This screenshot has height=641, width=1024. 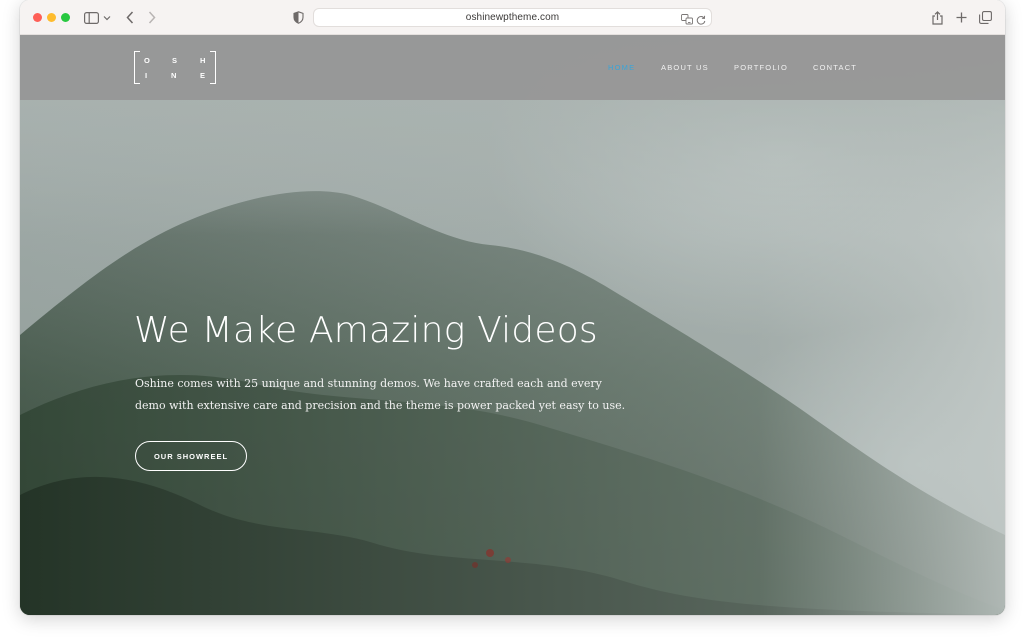 I want to click on url-text: oshinewptheme.com, so click(x=512, y=17).